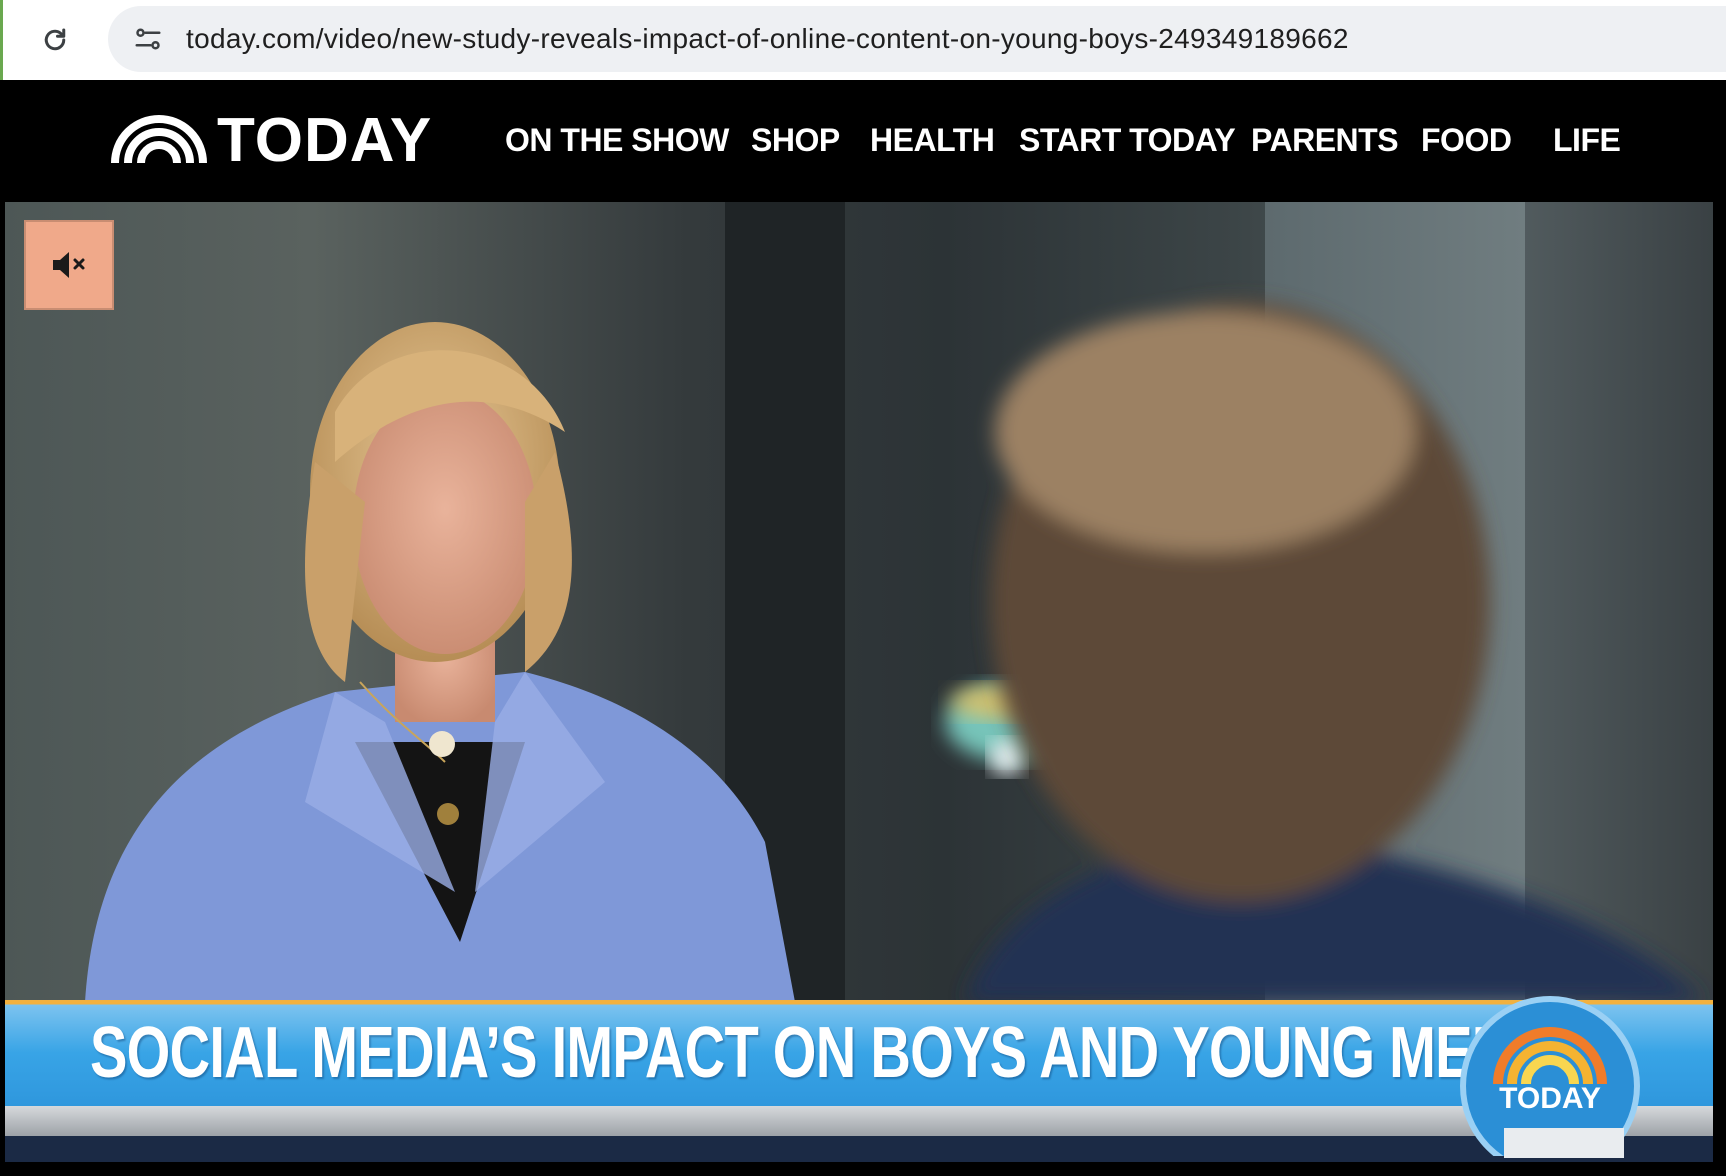  Describe the element at coordinates (1564, 1143) in the screenshot. I see `badge-base` at that location.